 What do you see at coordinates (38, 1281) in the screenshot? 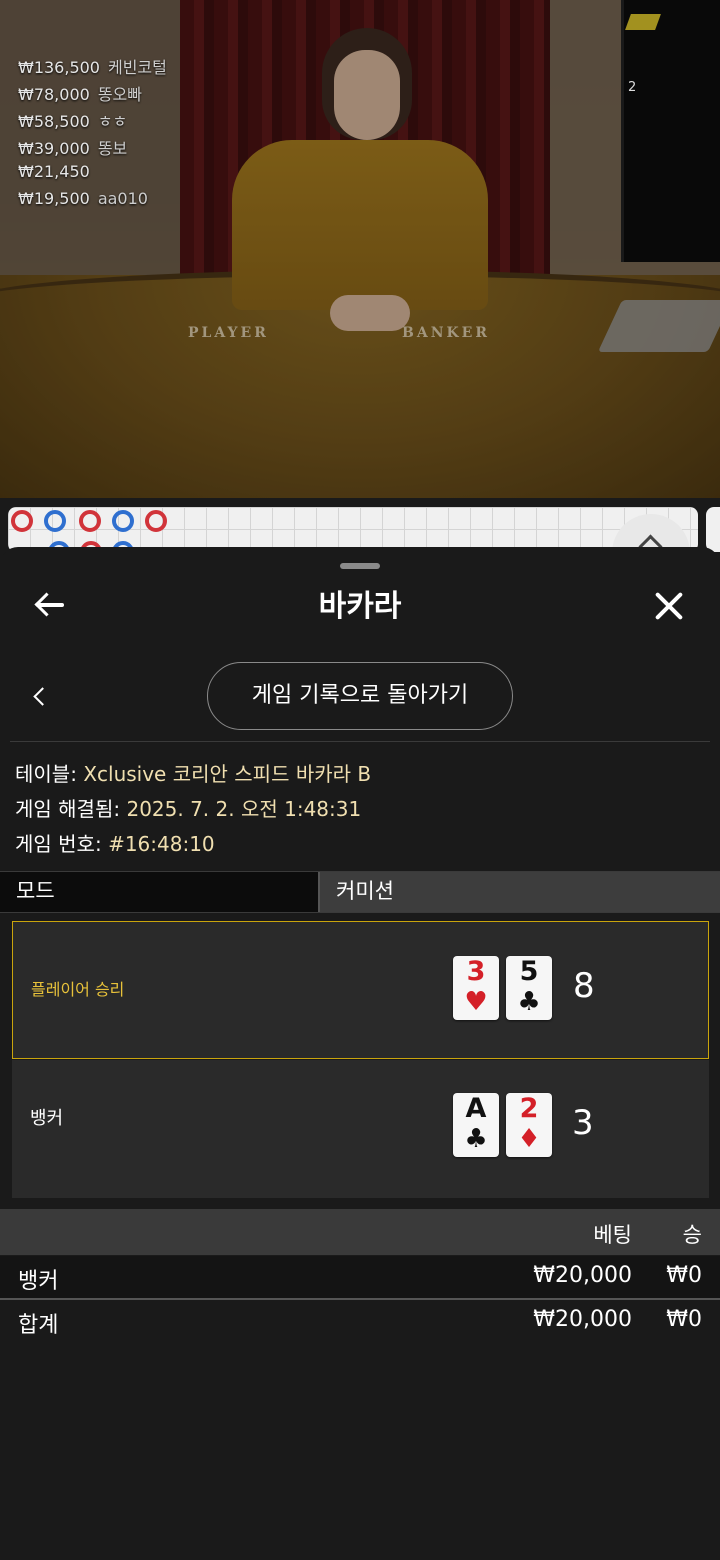
I see `bet-name: 뱅커` at bounding box center [38, 1281].